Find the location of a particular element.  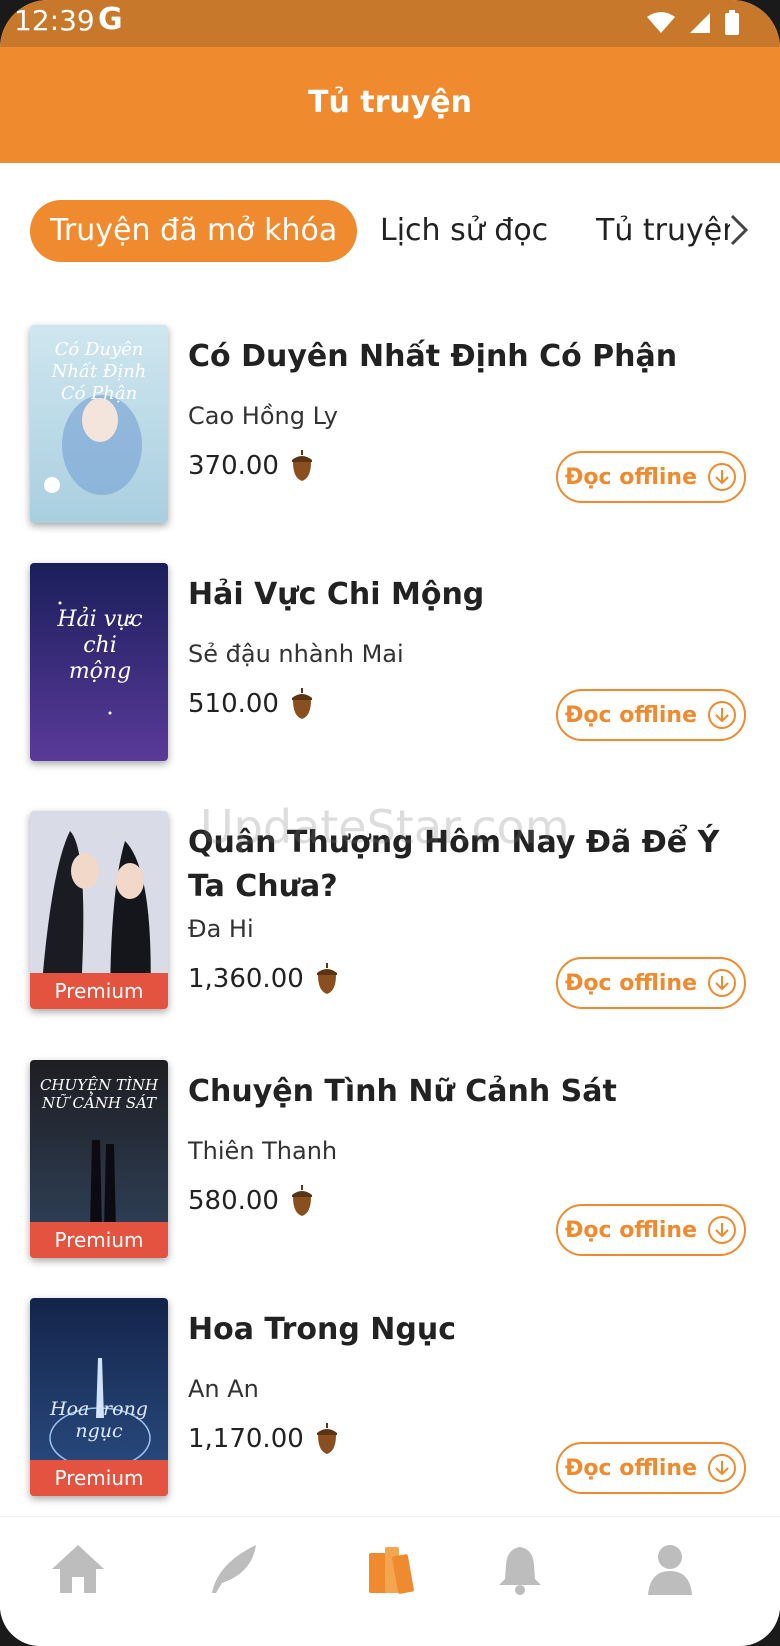

tab-bar: Truyện đã mở khóa Lịch sử đọc Tủ truyện is located at coordinates (390, 232).